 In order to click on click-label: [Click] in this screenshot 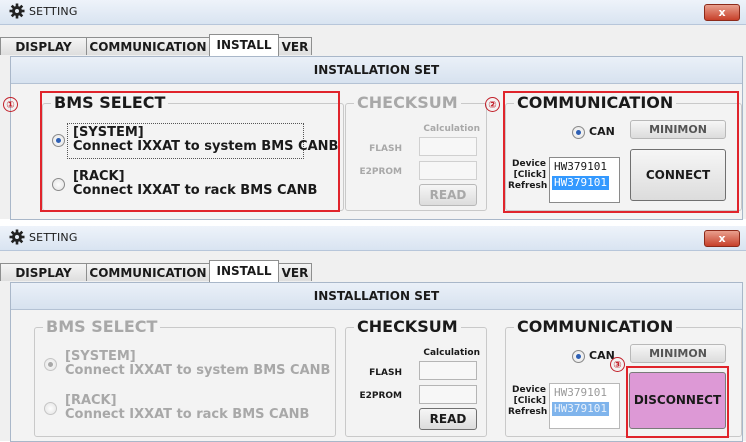, I will do `click(529, 401)`.